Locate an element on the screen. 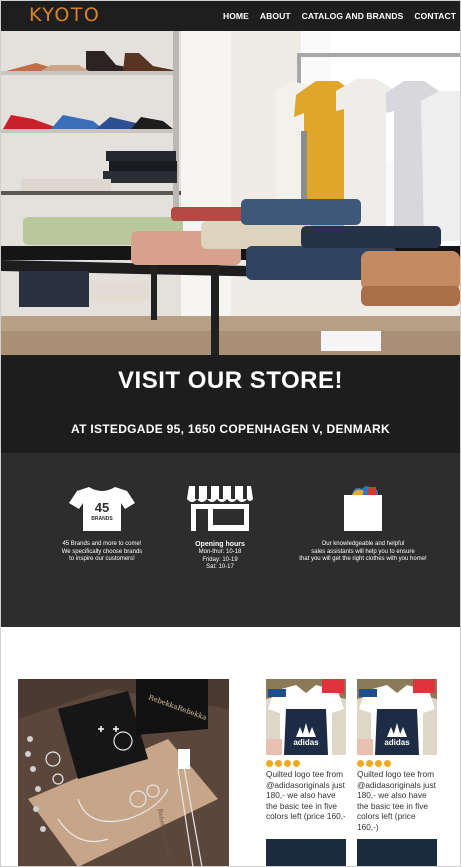 Image resolution: width=461 pixels, height=867 pixels. opening-hours-friday: Friday: 10-19 is located at coordinates (220, 559).